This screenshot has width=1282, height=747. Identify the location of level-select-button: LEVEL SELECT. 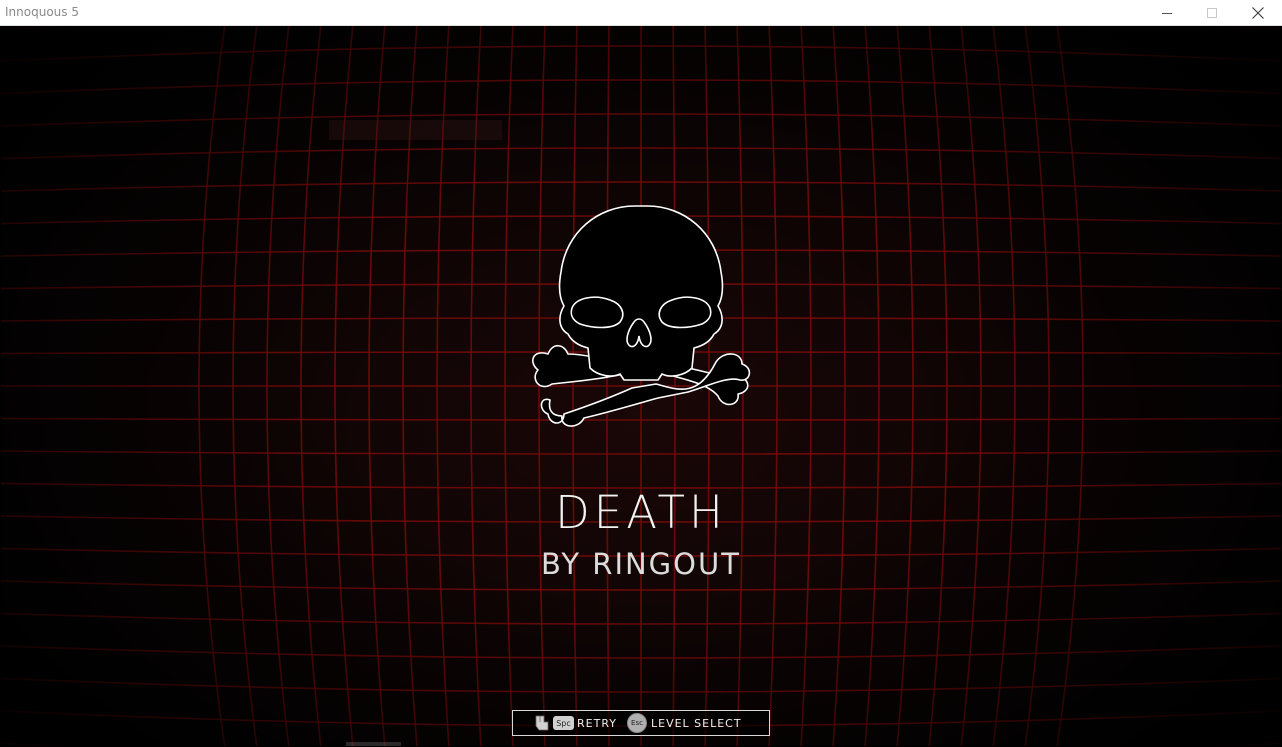
(696, 723).